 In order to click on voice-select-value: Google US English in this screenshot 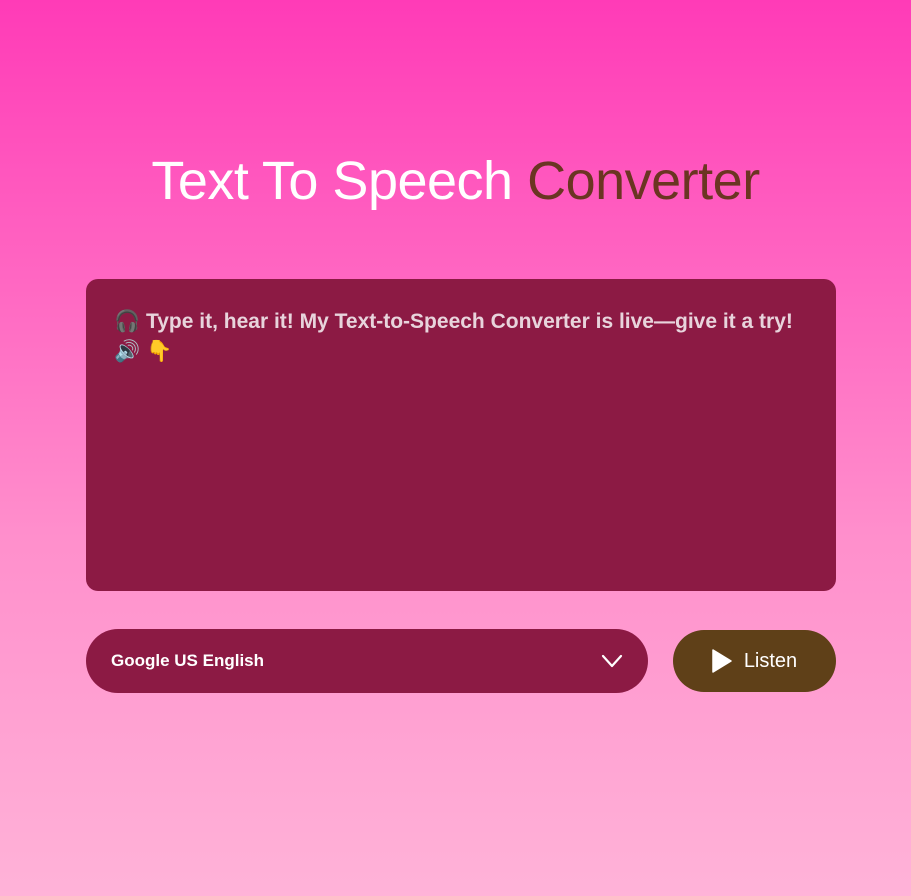, I will do `click(188, 660)`.